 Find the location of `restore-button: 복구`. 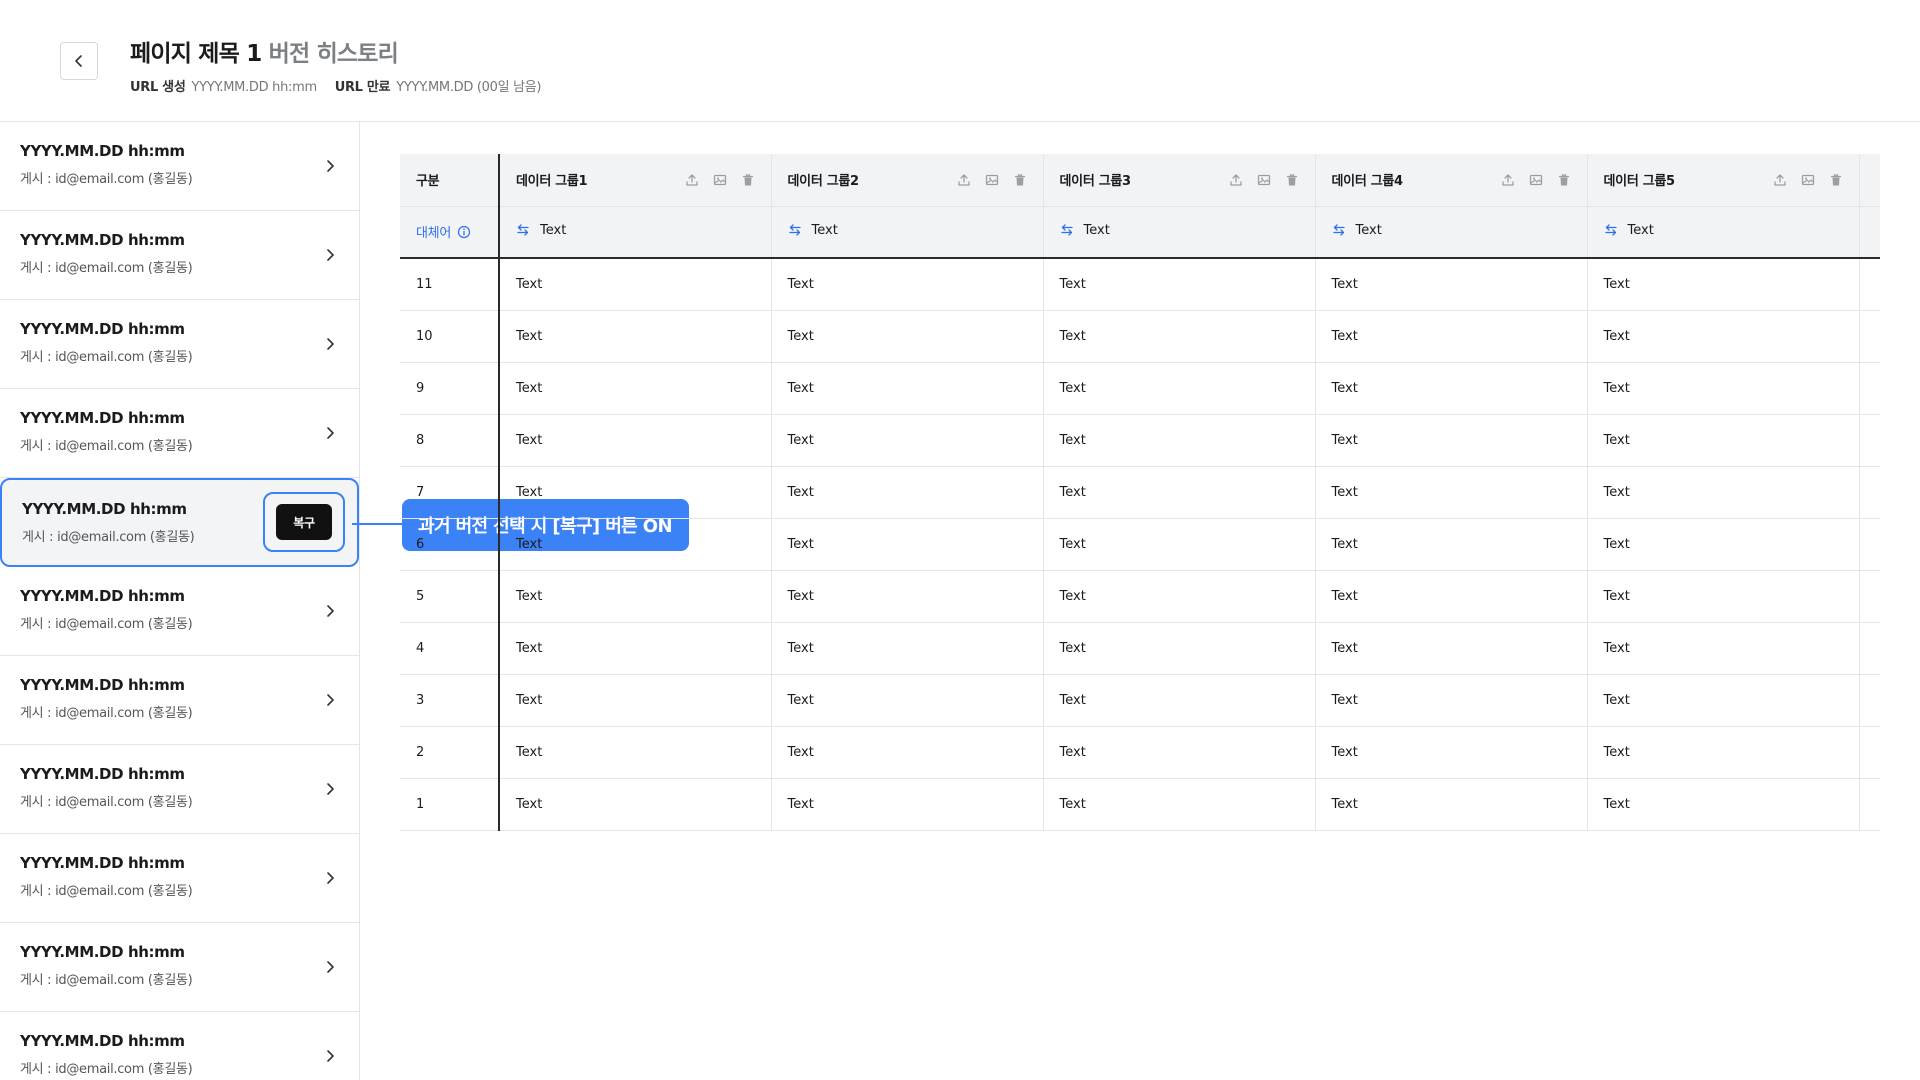

restore-button: 복구 is located at coordinates (304, 522).